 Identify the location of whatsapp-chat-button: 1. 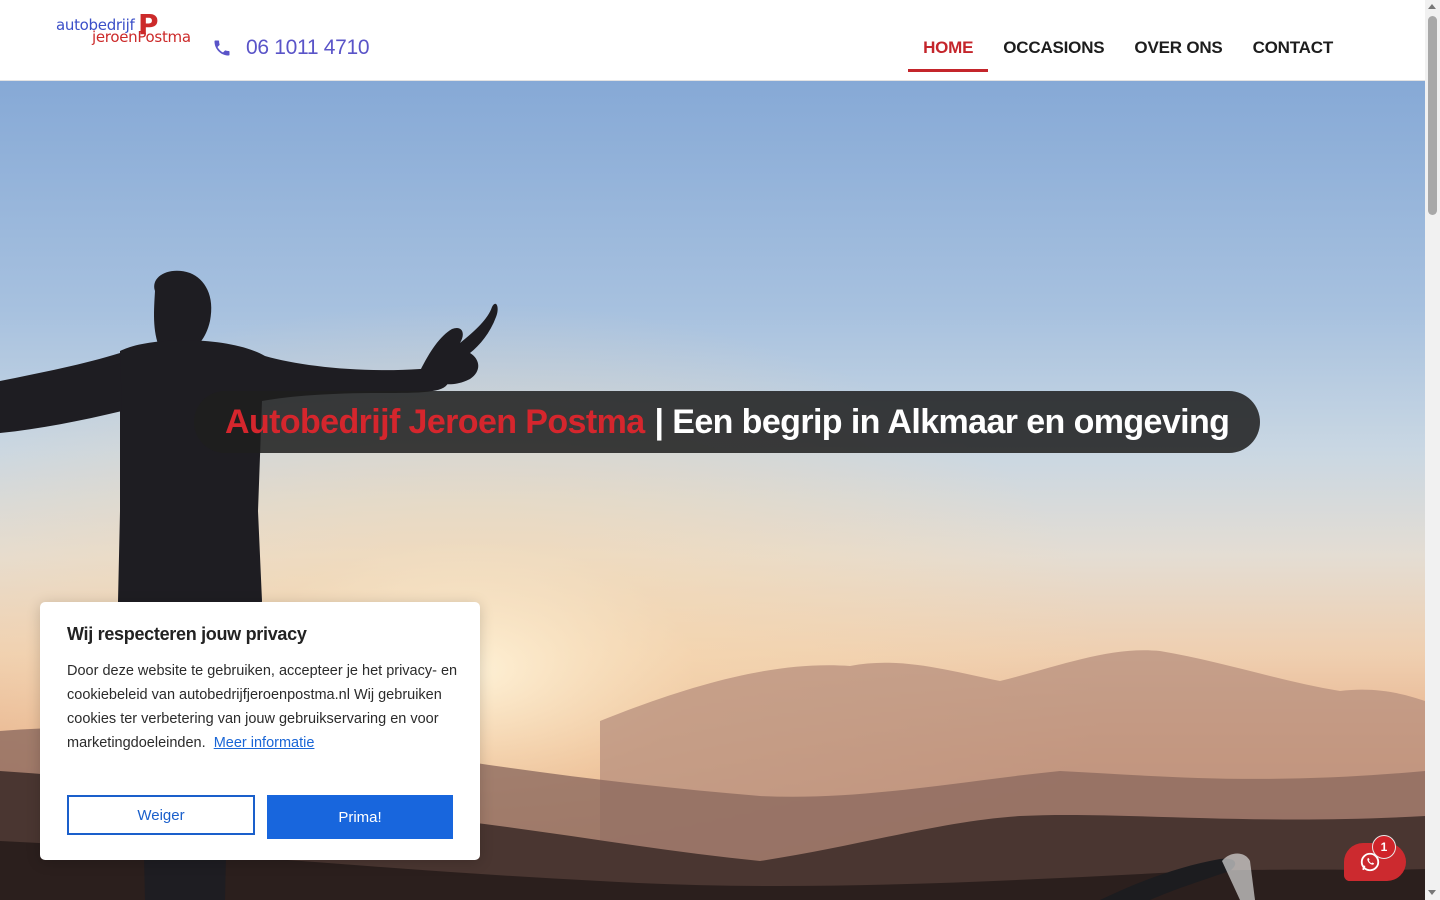
(1375, 858).